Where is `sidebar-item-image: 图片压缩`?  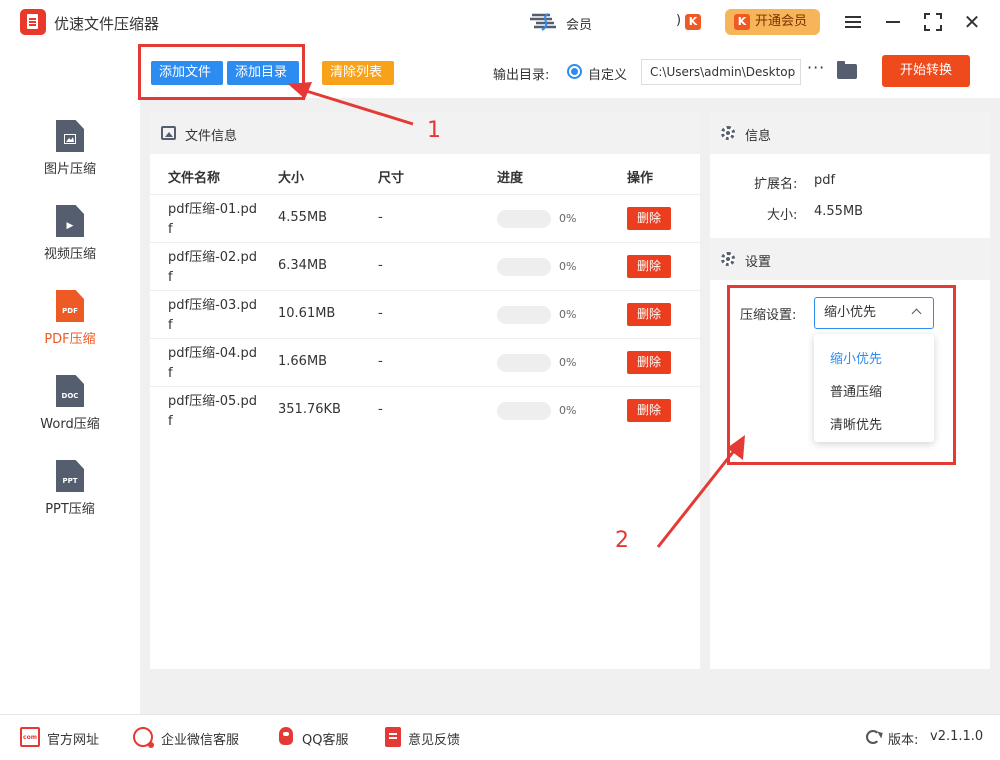 sidebar-item-image: 图片压缩 is located at coordinates (70, 160).